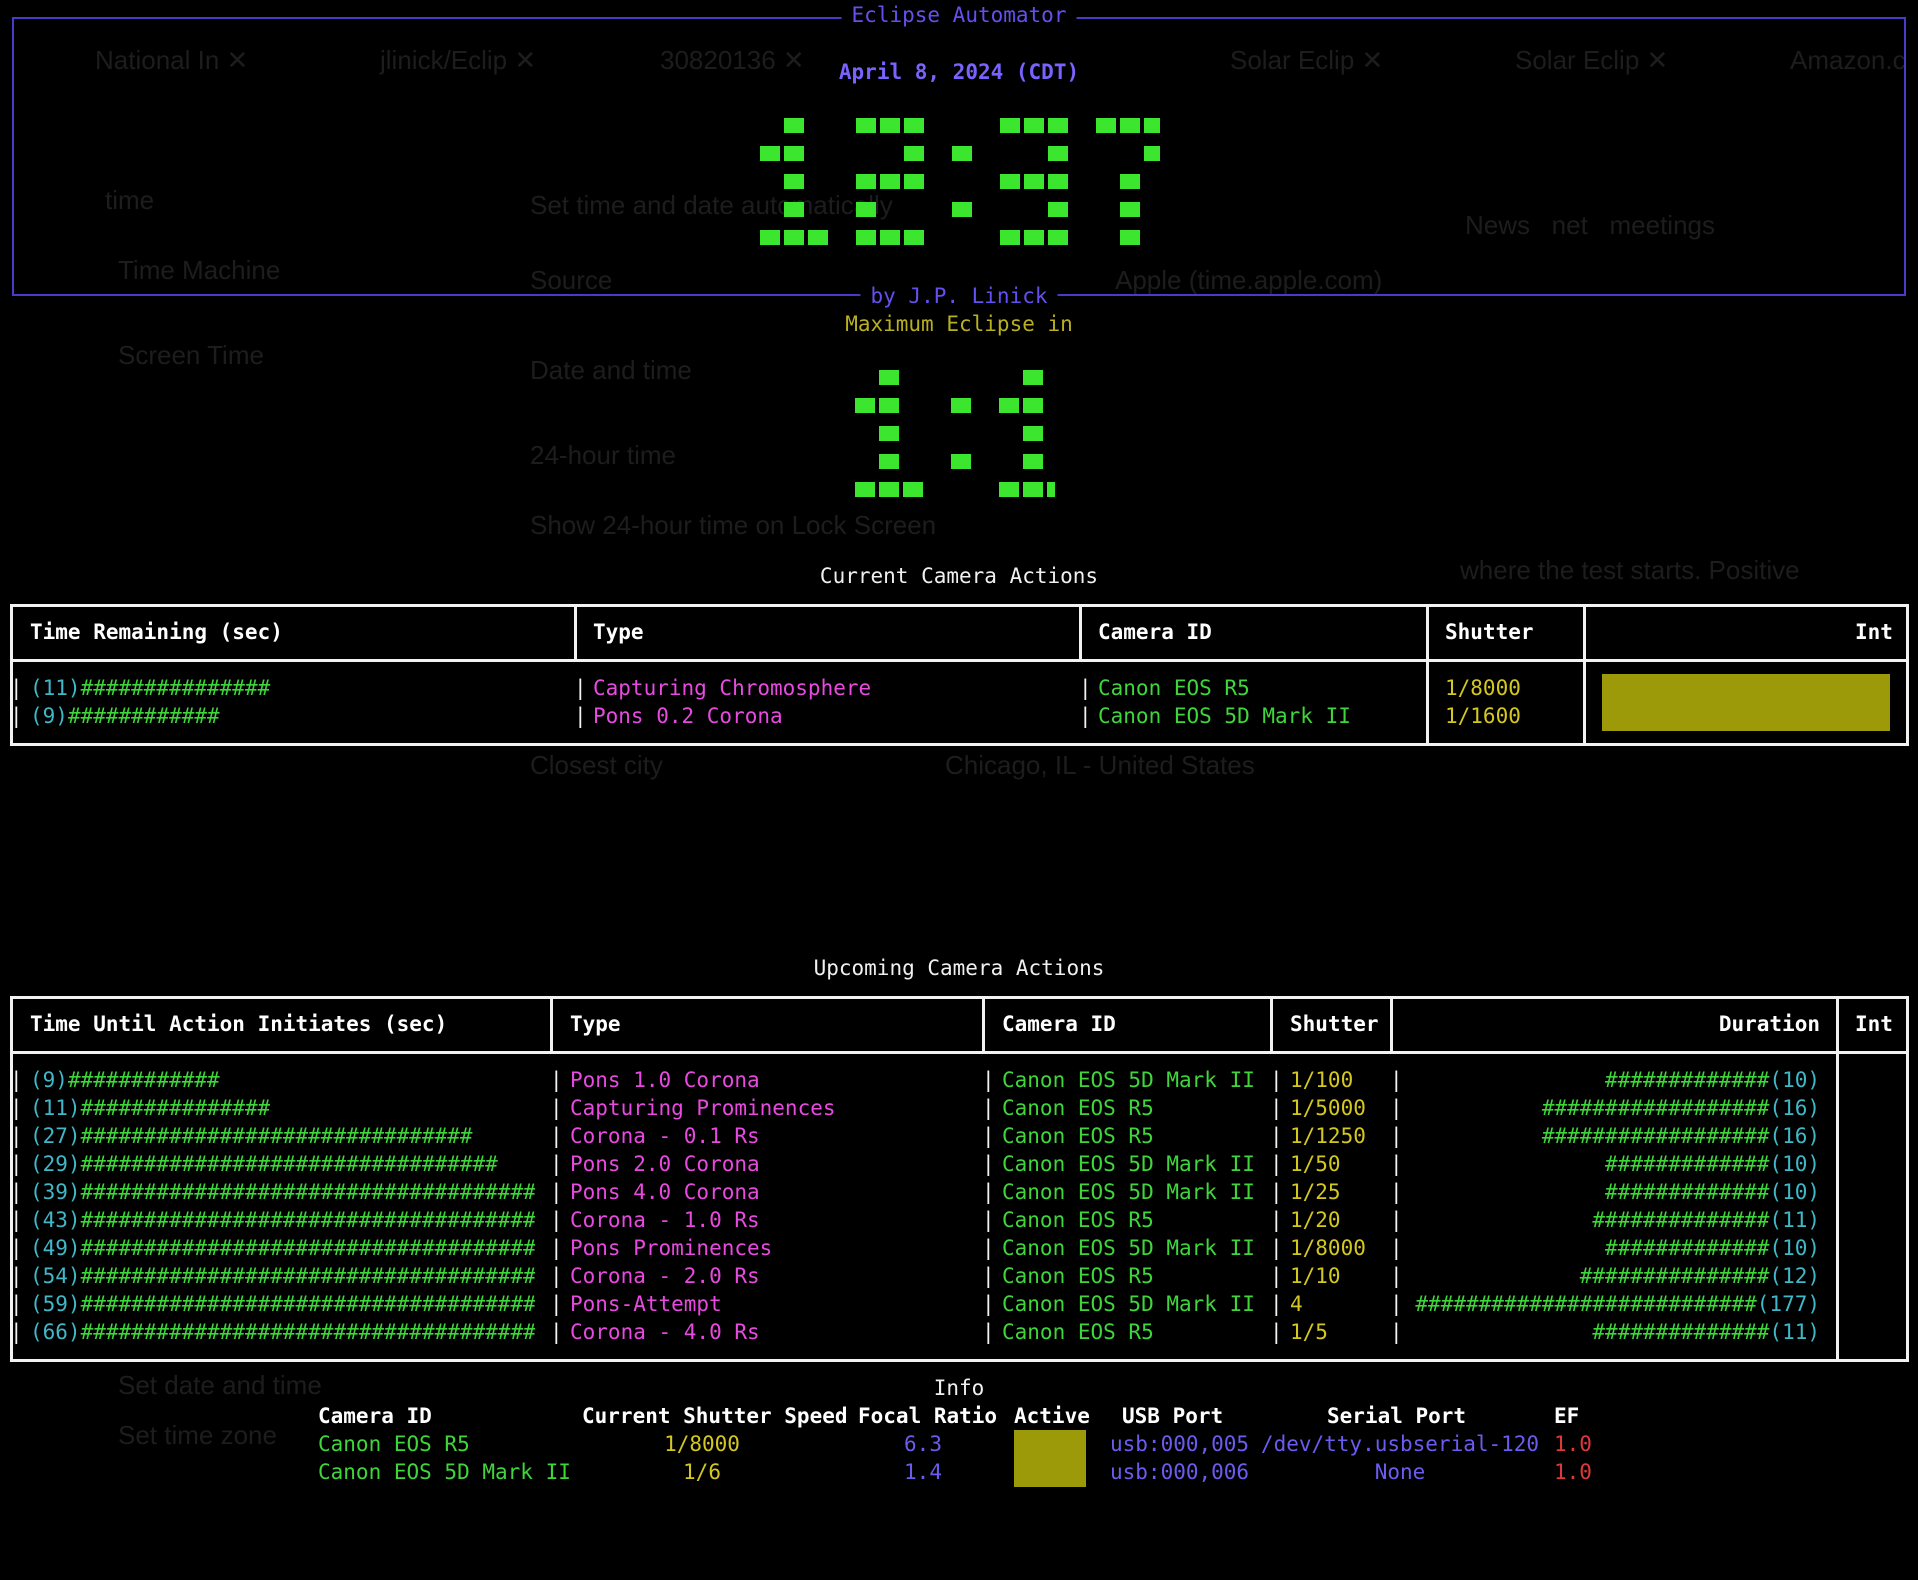  I want to click on col-camera-id: Camera ID, so click(1059, 1024).